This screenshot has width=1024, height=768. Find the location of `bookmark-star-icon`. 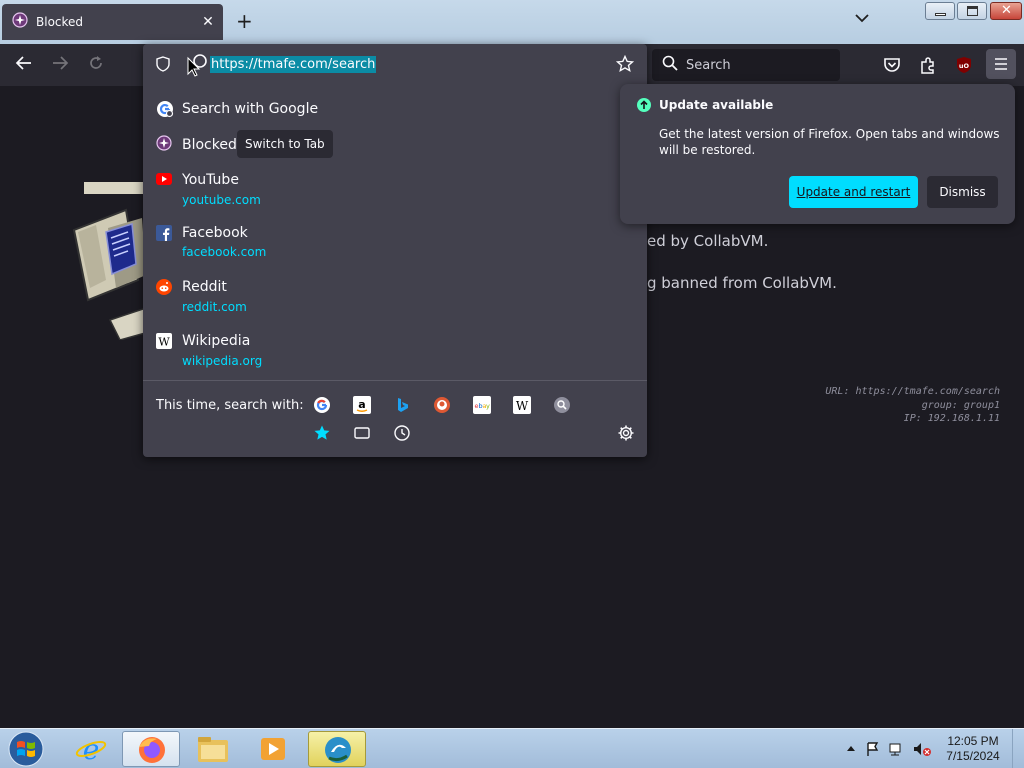

bookmark-star-icon is located at coordinates (625, 65).